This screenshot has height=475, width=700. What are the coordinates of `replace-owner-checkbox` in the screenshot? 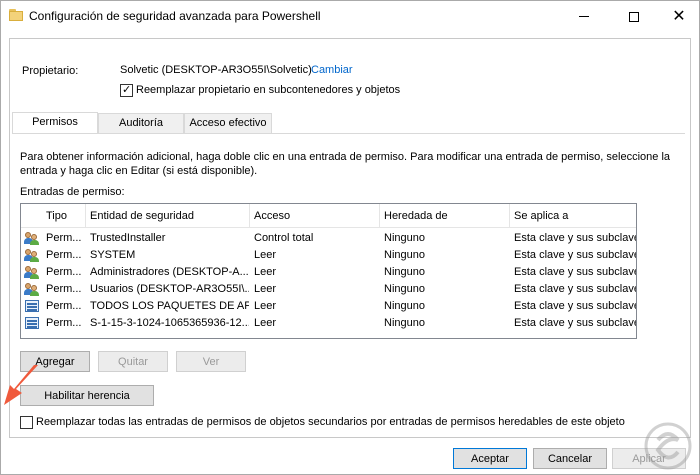 It's located at (126, 90).